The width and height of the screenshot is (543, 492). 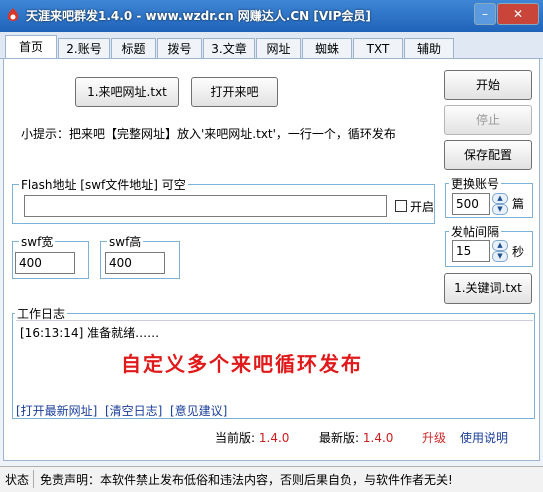 I want to click on latest-version: 最新版: 1.4.0, so click(x=356, y=437).